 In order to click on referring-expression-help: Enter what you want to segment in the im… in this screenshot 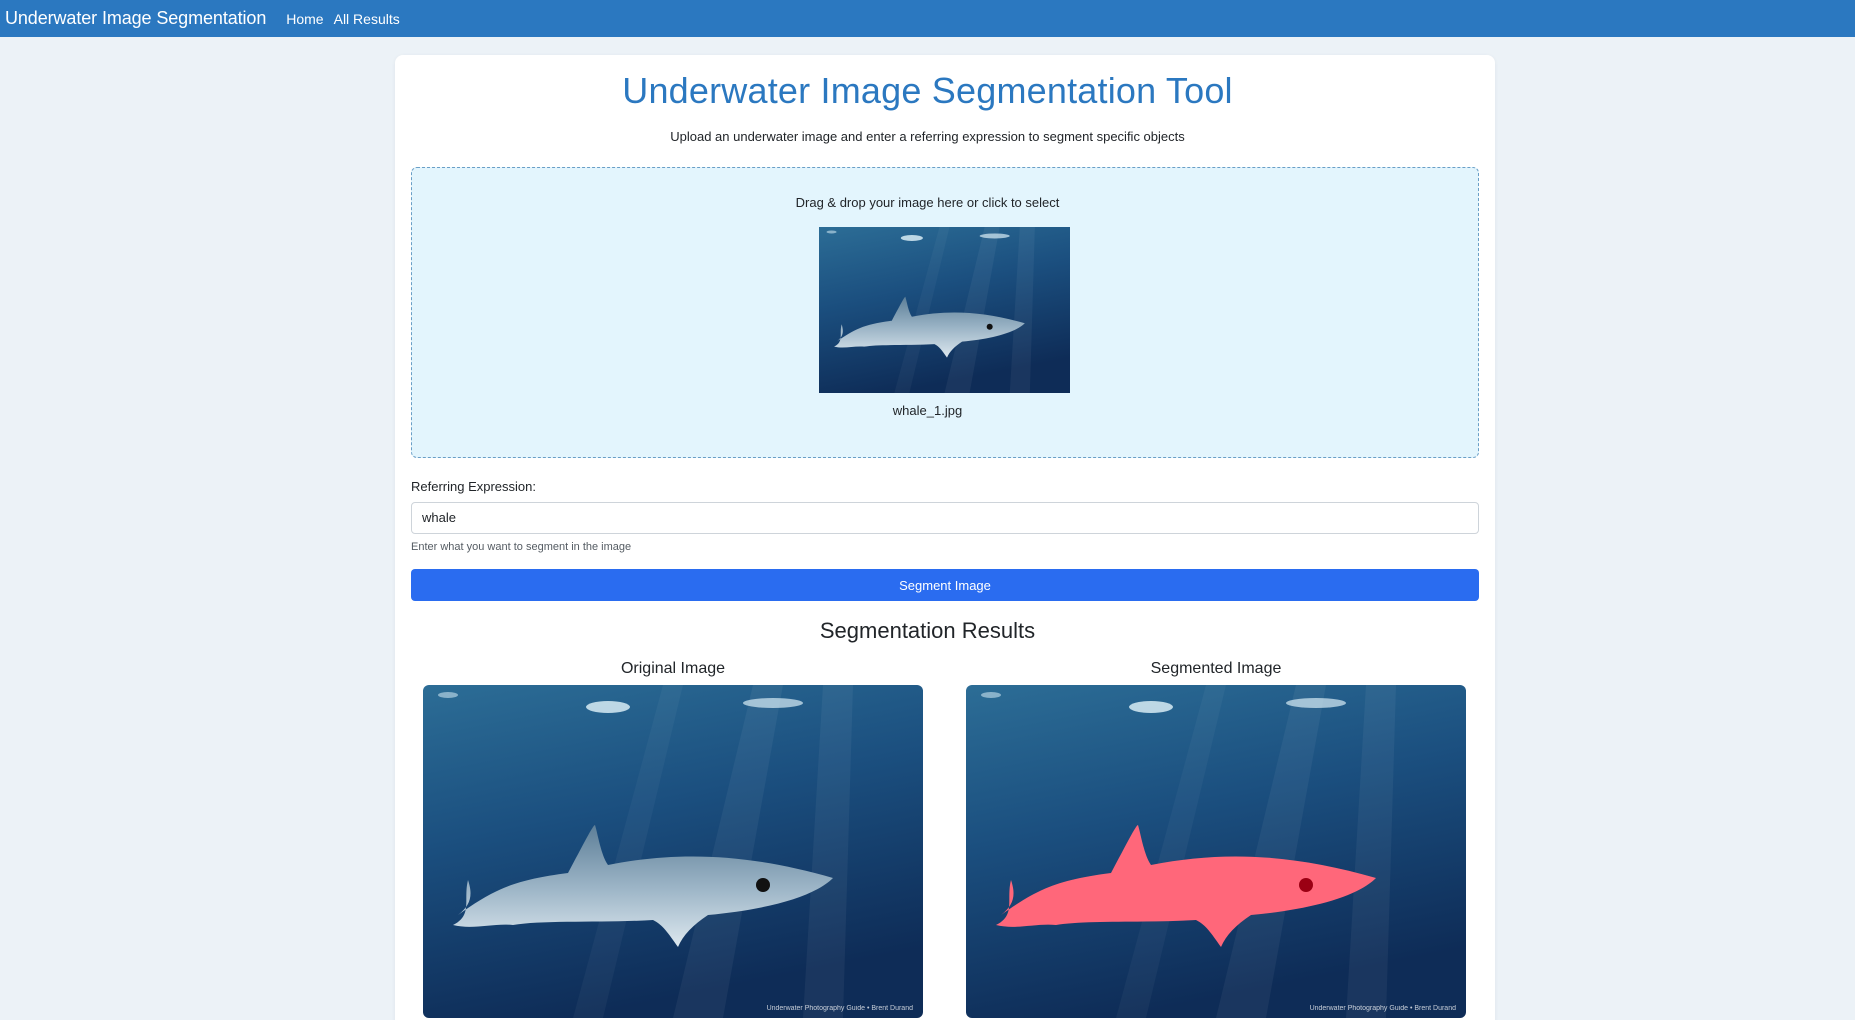, I will do `click(521, 547)`.